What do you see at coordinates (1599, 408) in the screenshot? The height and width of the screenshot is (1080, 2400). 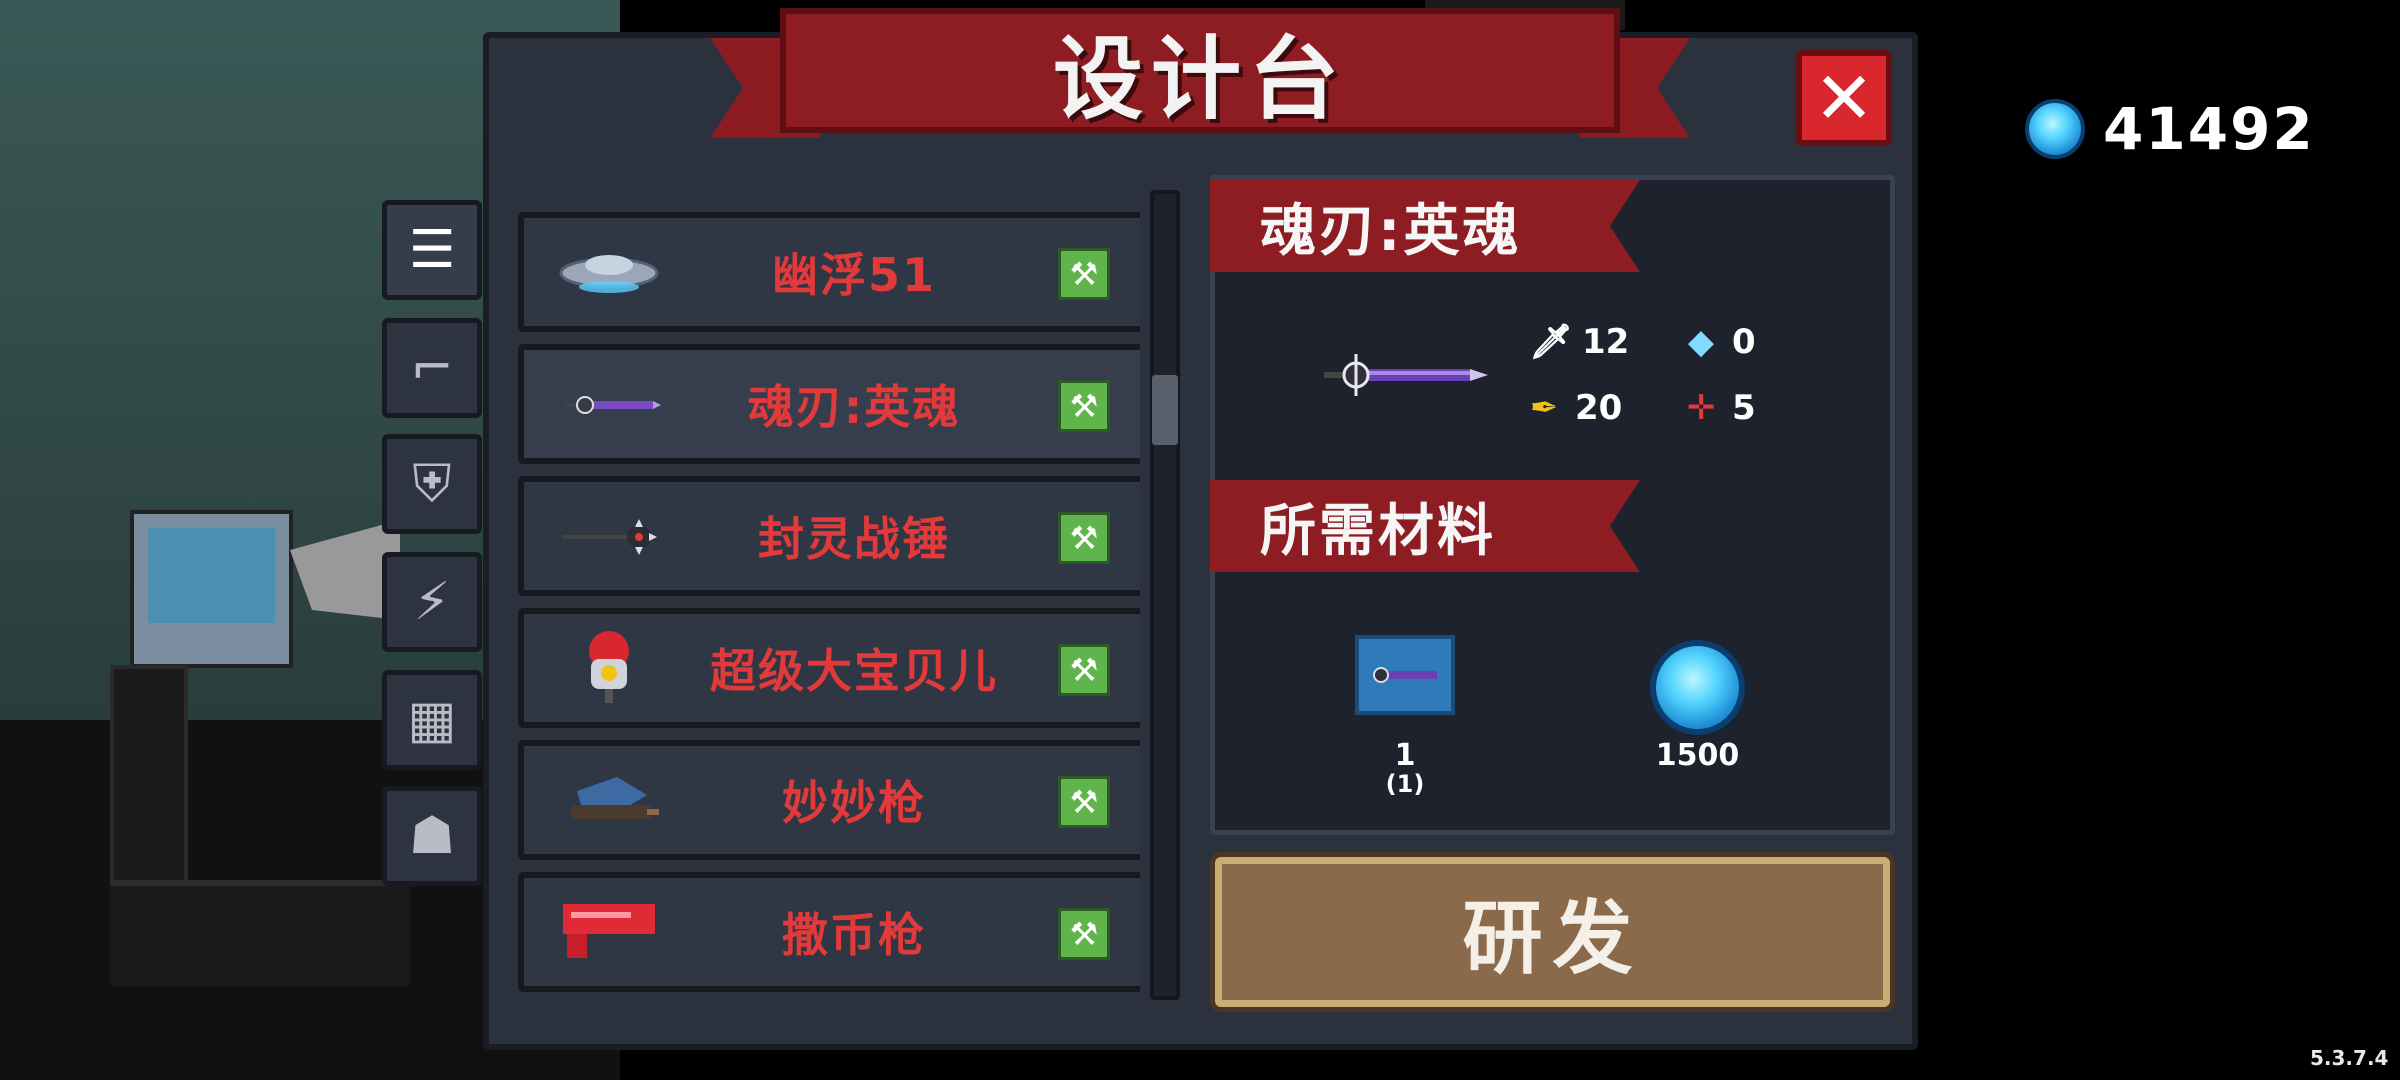 I see `crit-value: 20` at bounding box center [1599, 408].